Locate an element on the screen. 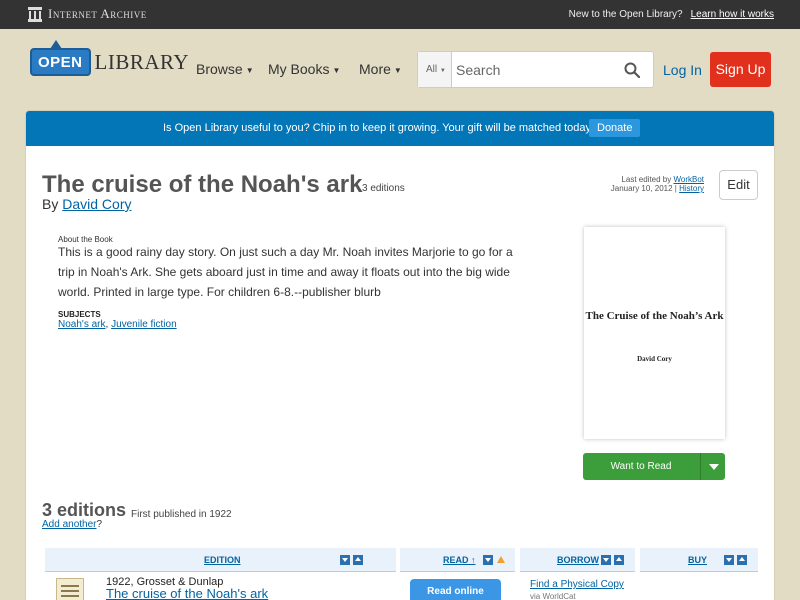  more-menu: More ▼ is located at coordinates (380, 69).